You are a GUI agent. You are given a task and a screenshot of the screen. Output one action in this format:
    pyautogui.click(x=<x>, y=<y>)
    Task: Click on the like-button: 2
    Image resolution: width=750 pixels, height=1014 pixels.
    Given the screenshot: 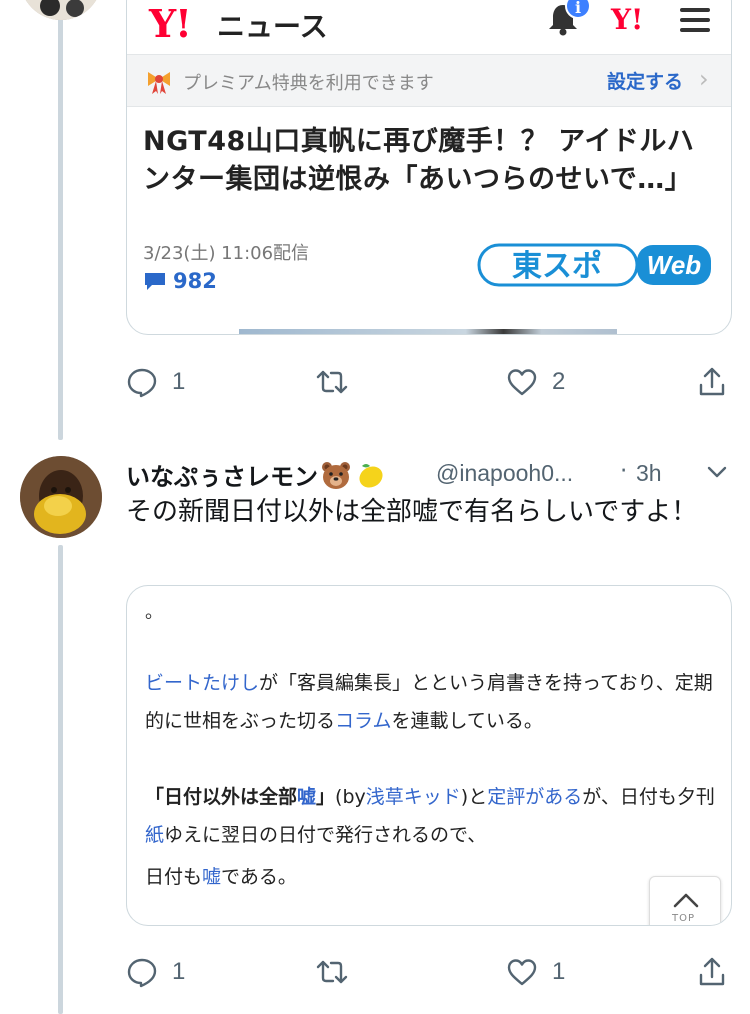 What is the action you would take?
    pyautogui.click(x=535, y=382)
    